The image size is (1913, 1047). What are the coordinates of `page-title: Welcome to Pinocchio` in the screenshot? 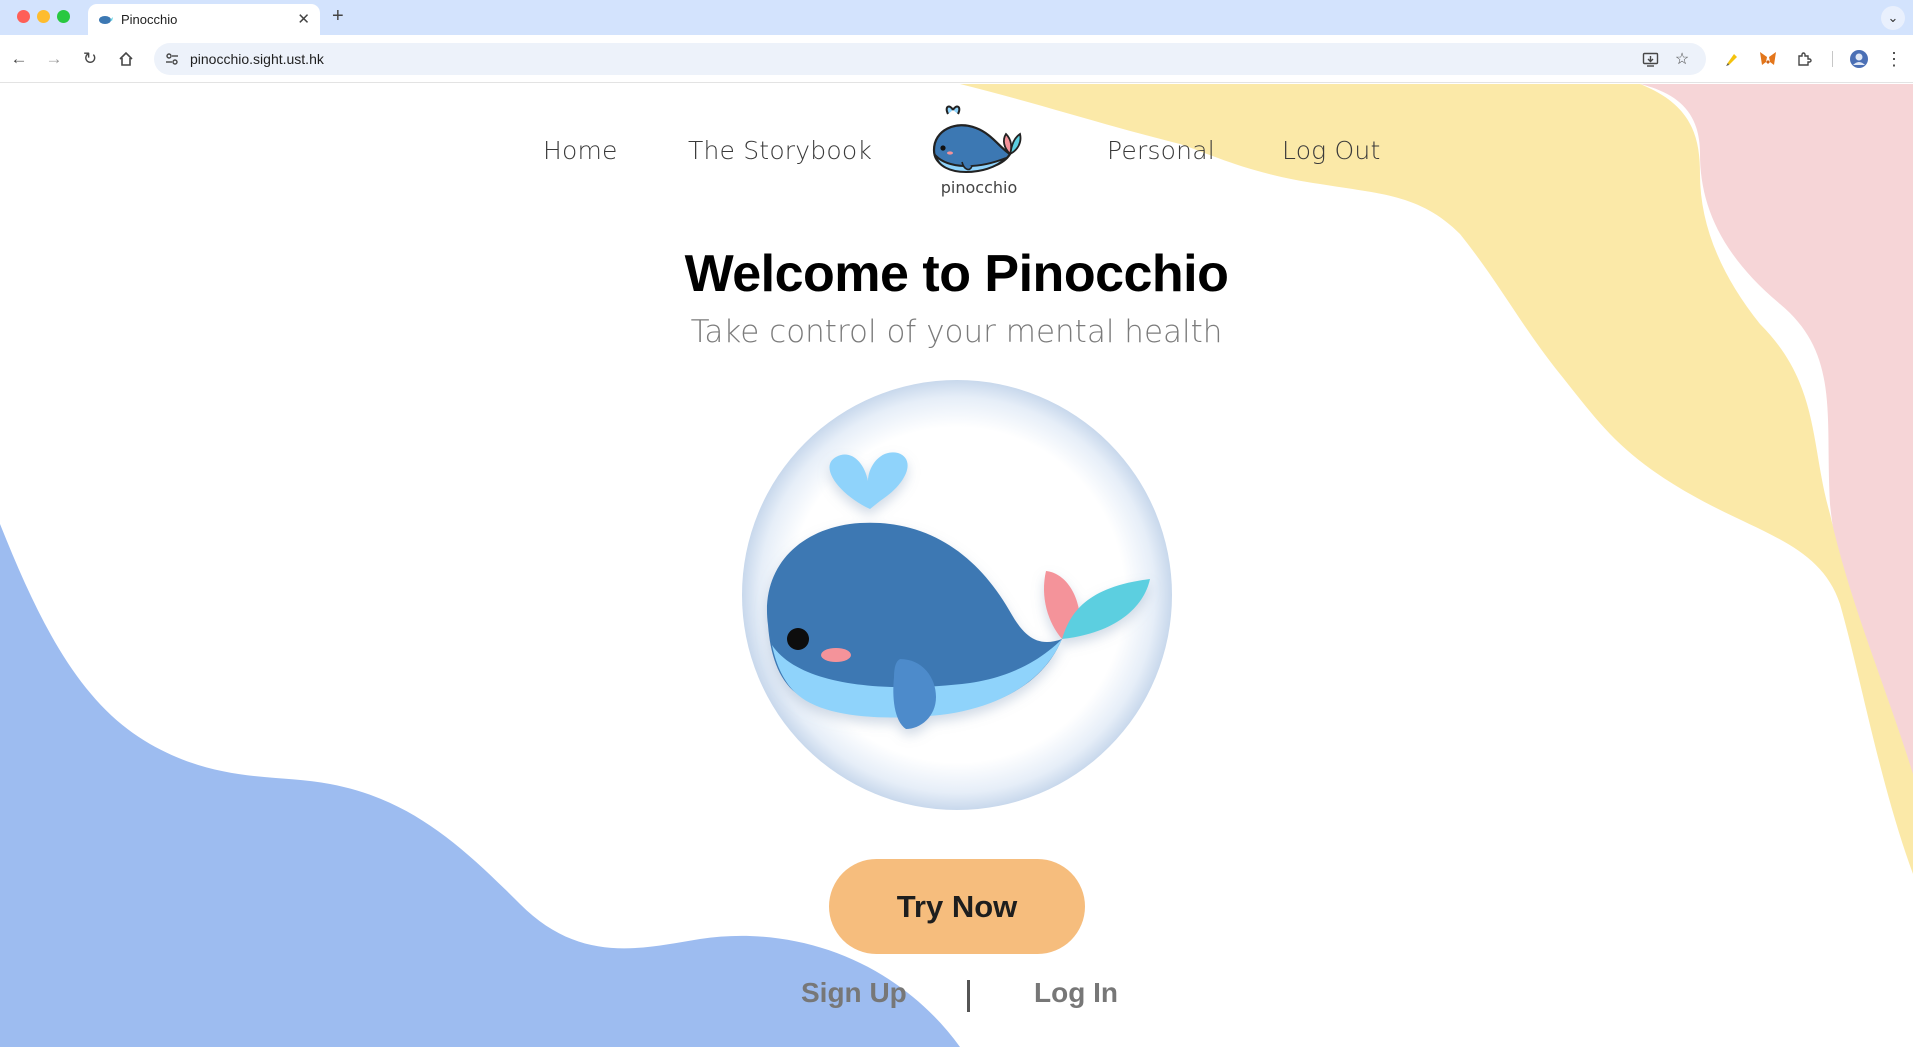 It's located at (956, 274).